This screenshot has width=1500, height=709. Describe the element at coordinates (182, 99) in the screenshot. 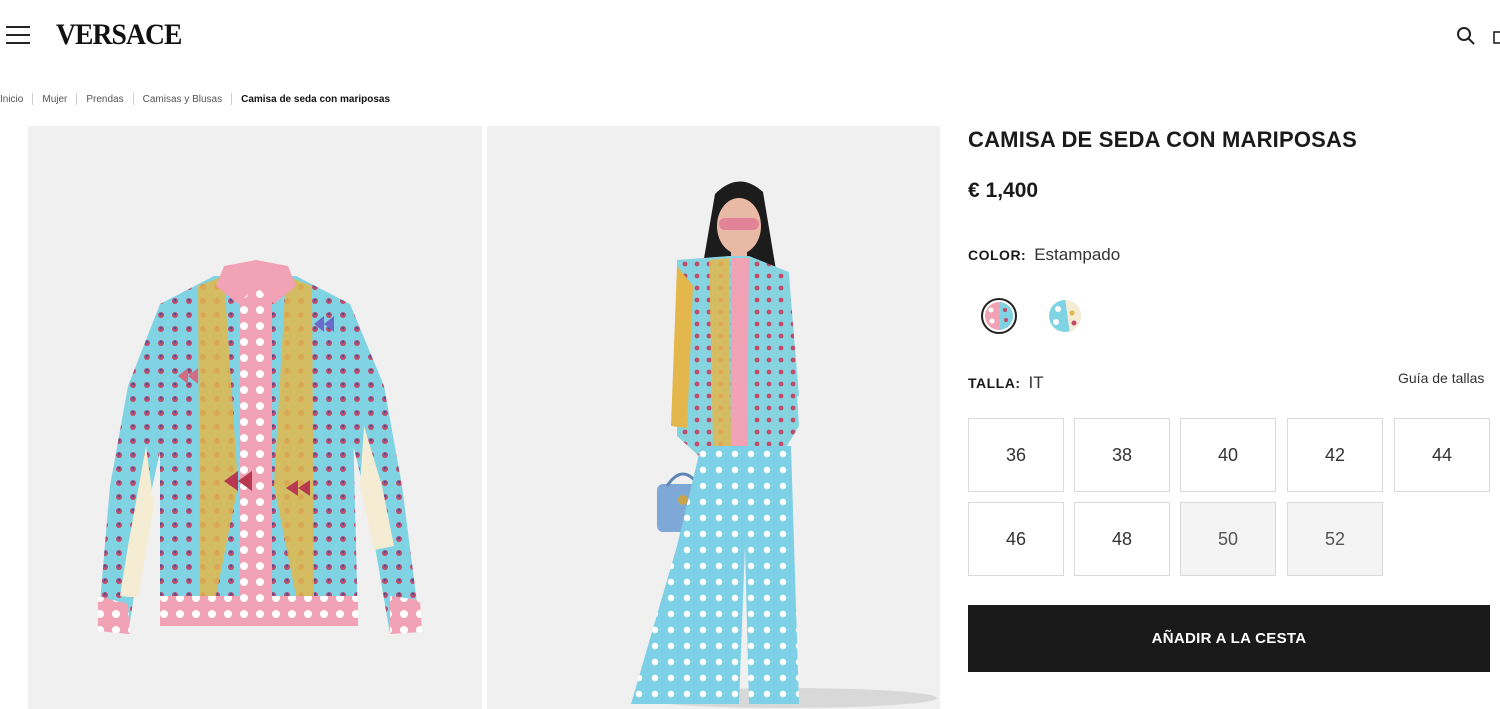

I see `breadcrumb-item-camisas-blusas: Camisas y Blusas` at that location.